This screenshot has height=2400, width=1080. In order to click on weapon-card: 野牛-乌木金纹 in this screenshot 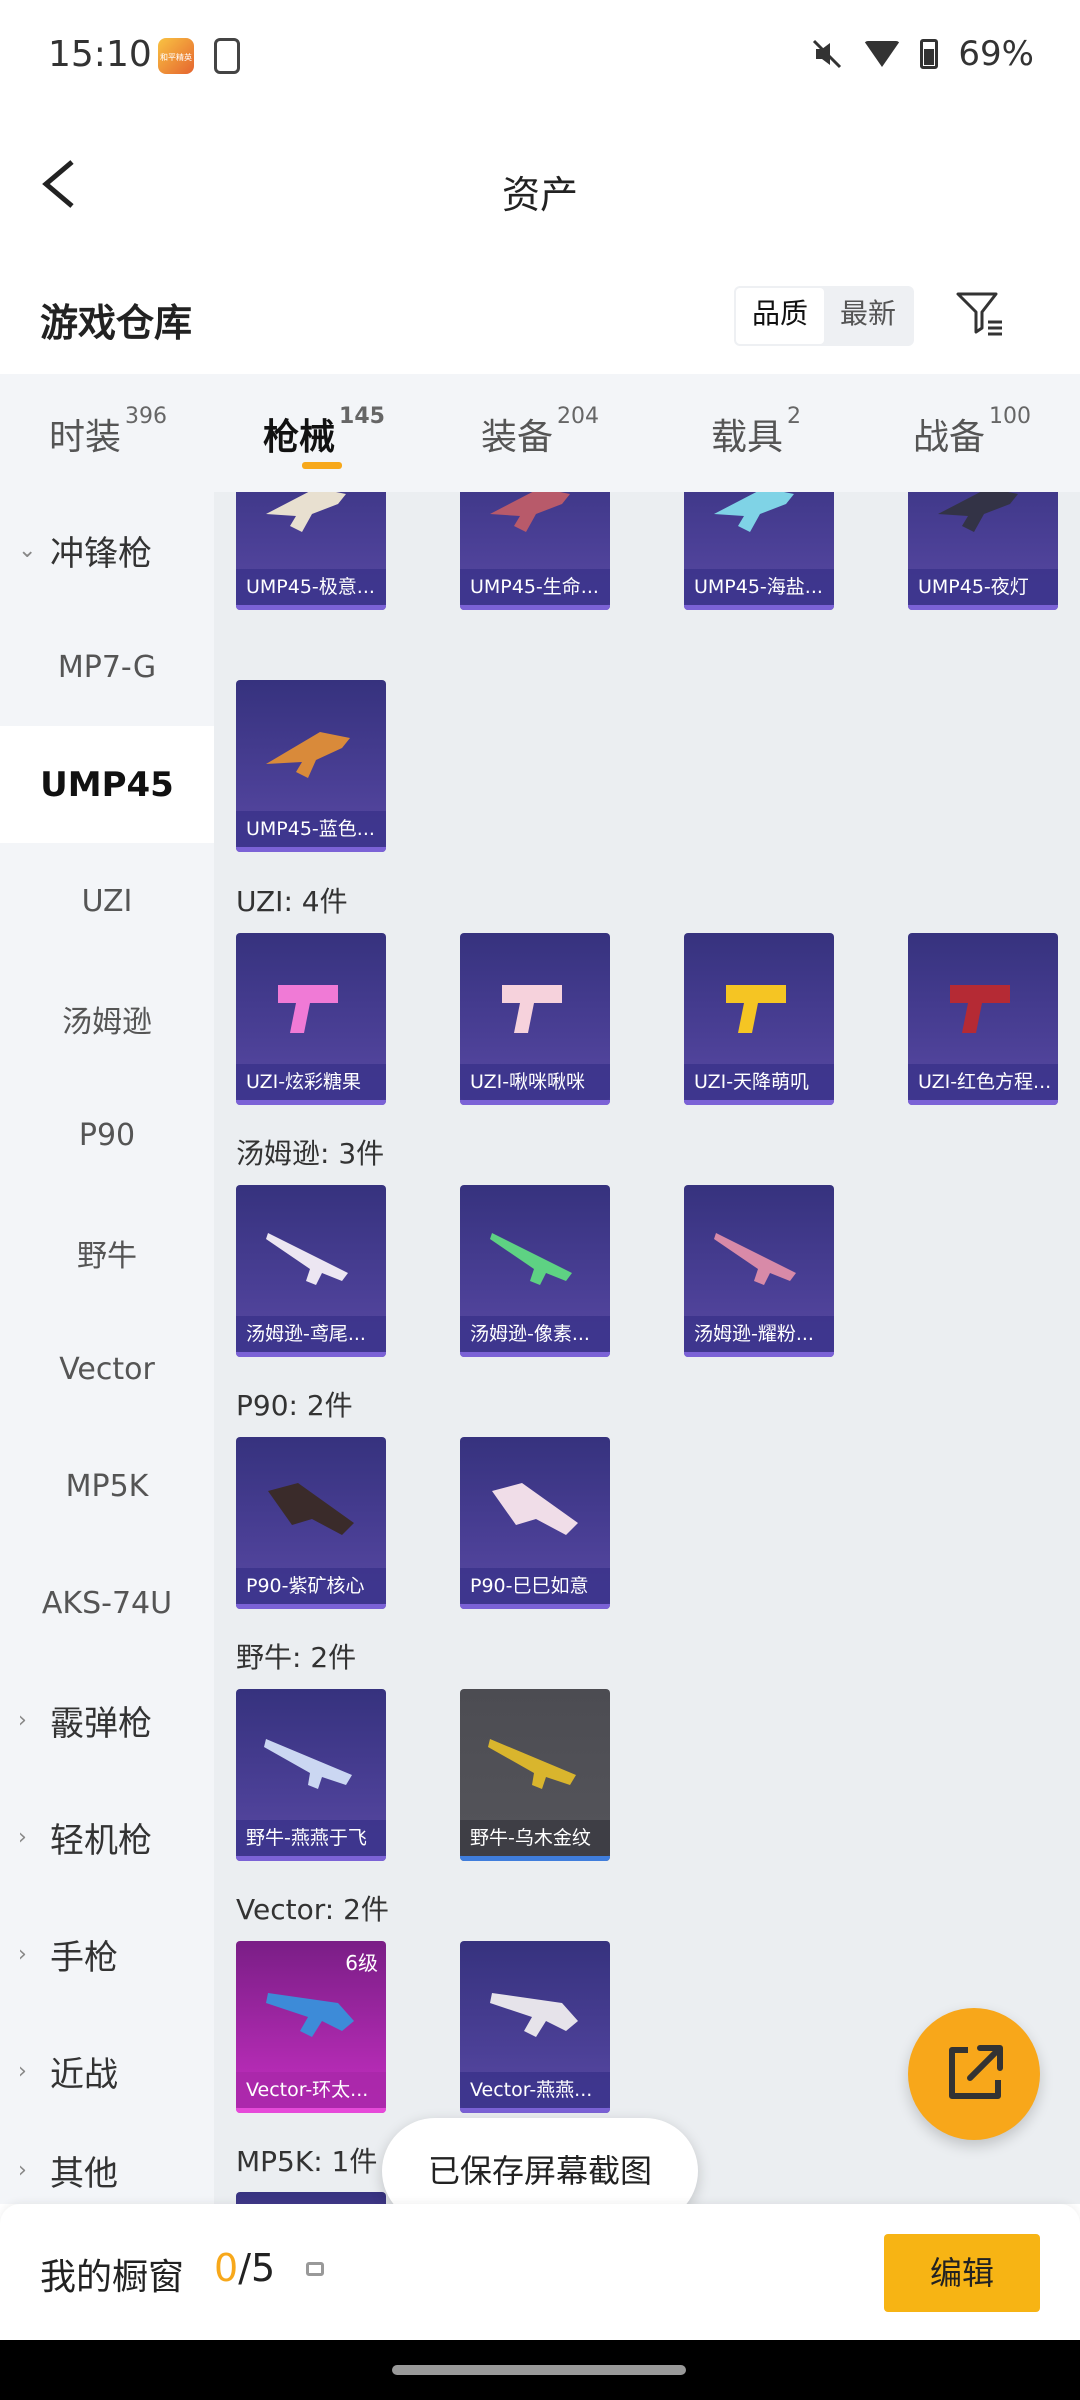, I will do `click(535, 1775)`.